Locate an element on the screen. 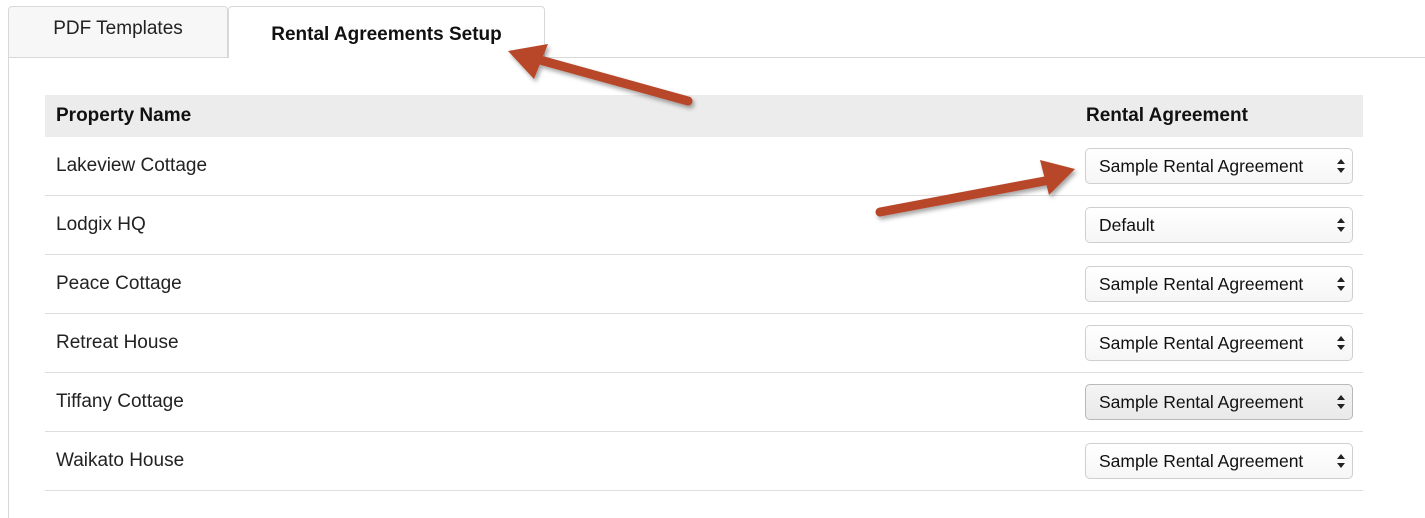  table-row: Waikato House Sample Rental Agreement is located at coordinates (704, 461).